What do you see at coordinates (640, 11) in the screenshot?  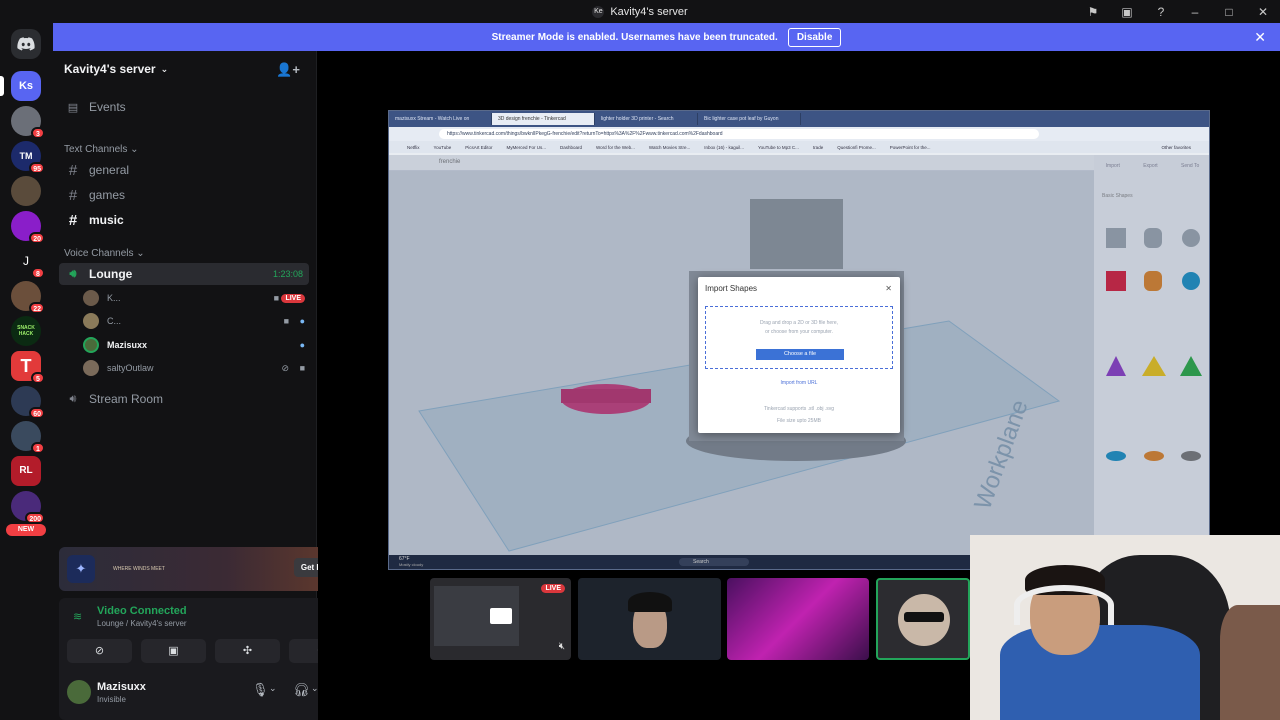 I see `title-bar: Ke Kavity4's server ⚑ ▣ ? – □ ✕` at bounding box center [640, 11].